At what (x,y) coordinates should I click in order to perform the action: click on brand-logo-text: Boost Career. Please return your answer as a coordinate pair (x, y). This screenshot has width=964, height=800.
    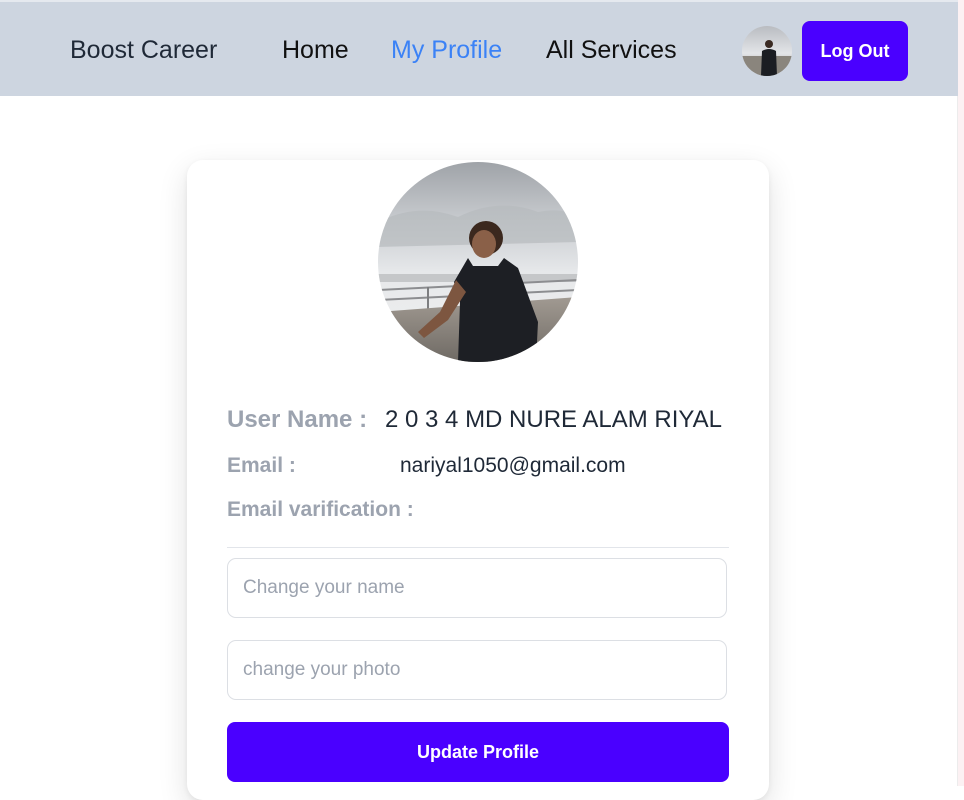
    Looking at the image, I should click on (143, 50).